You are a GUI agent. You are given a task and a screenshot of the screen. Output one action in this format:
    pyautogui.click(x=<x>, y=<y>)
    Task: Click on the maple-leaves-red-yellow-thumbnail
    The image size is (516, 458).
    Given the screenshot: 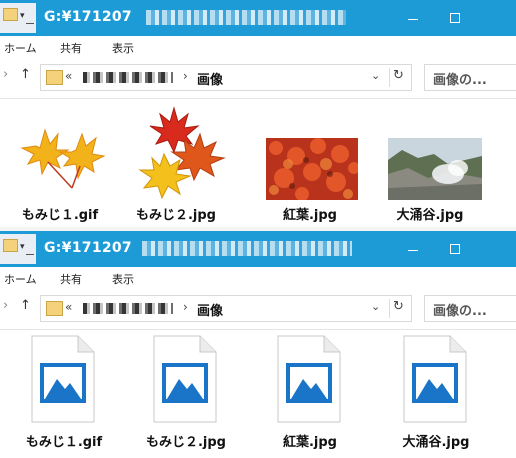 What is the action you would take?
    pyautogui.click(x=182, y=152)
    